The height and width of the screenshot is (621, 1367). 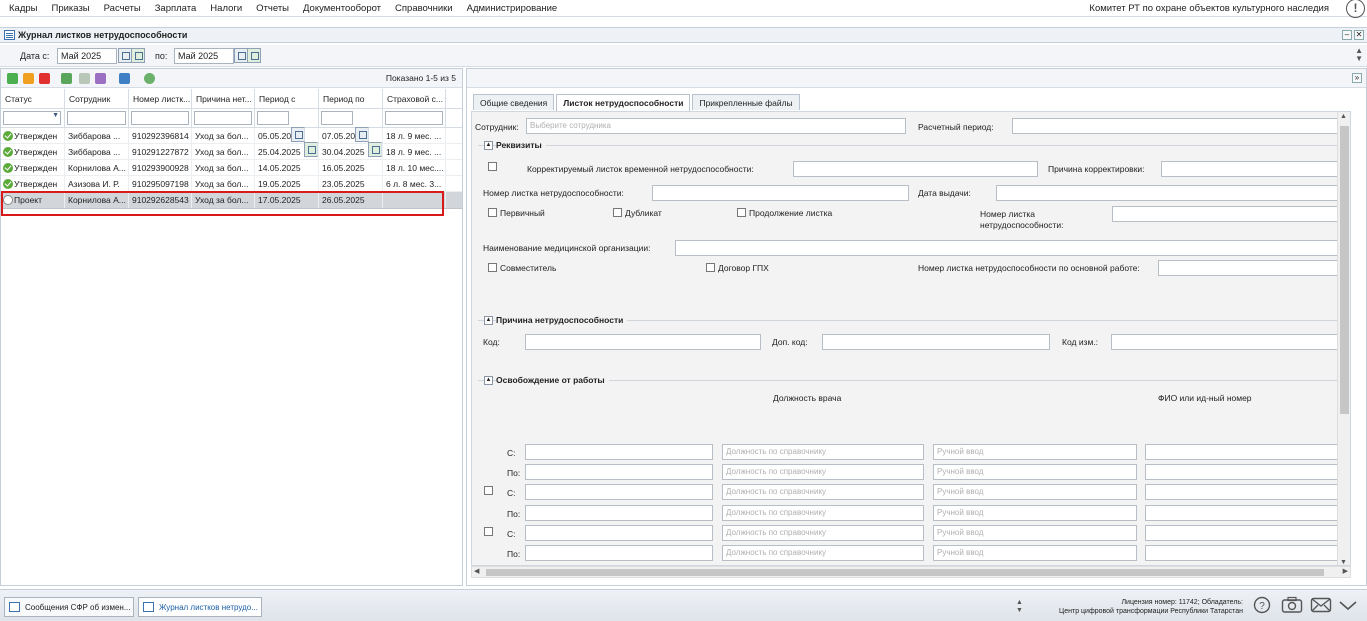 I want to click on unapprove-icon, so click(x=84, y=78).